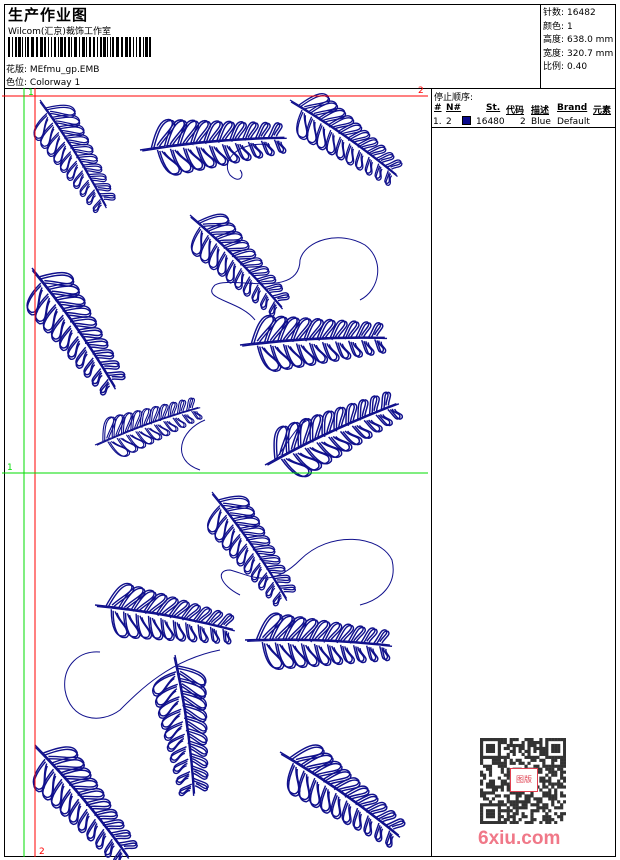 The width and height of the screenshot is (620, 860). I want to click on stamp-logo: 图版, so click(524, 780).